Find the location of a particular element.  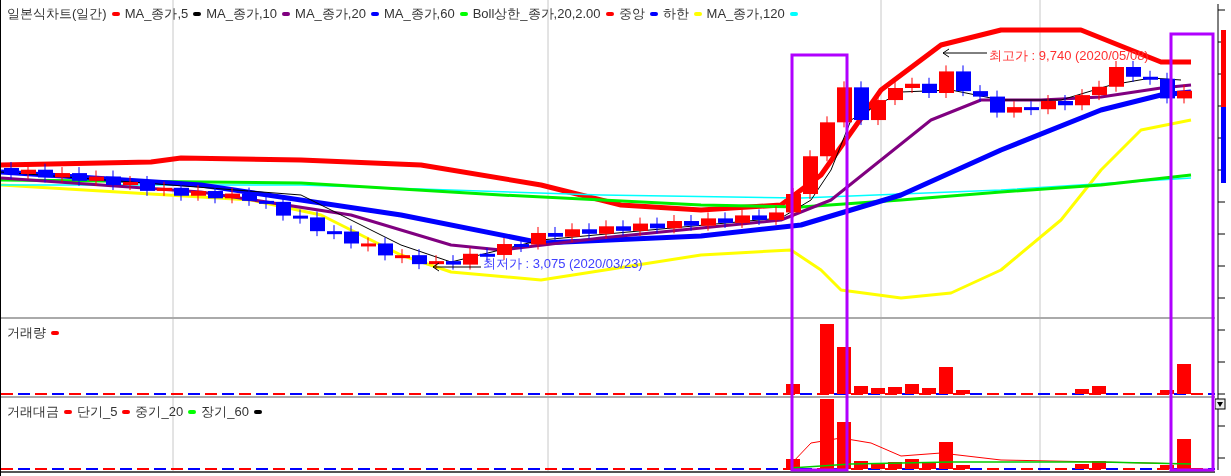

legend-label: MA_종가,10 is located at coordinates (242, 14).